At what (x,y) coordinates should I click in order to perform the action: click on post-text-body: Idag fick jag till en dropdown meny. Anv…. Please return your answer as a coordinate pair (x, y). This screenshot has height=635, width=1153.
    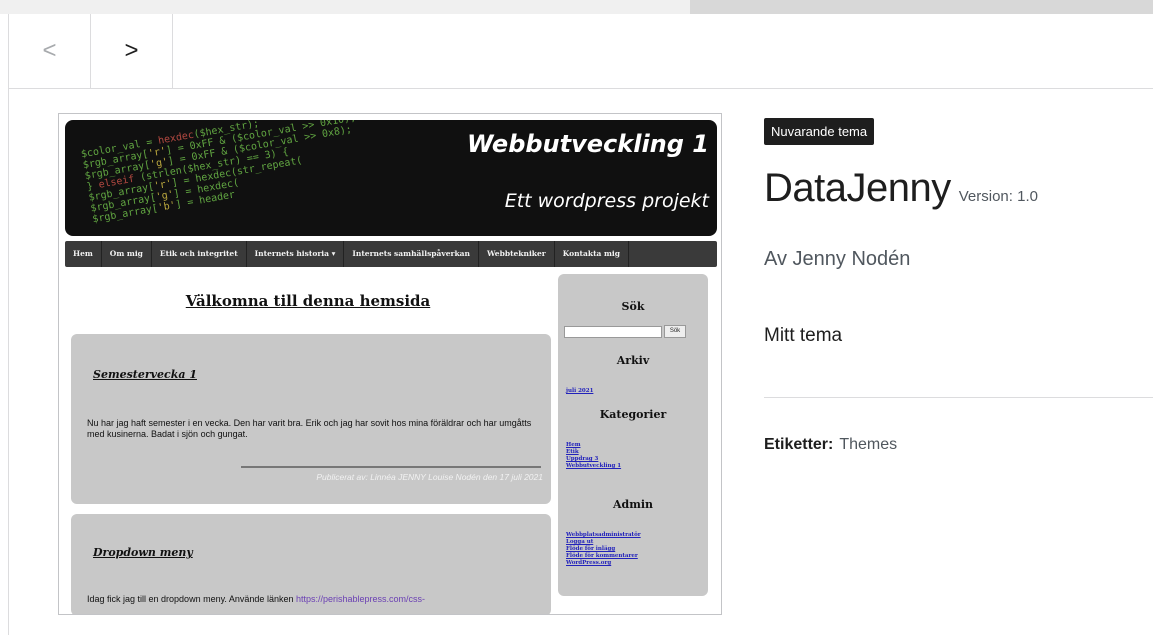
    Looking at the image, I should click on (190, 599).